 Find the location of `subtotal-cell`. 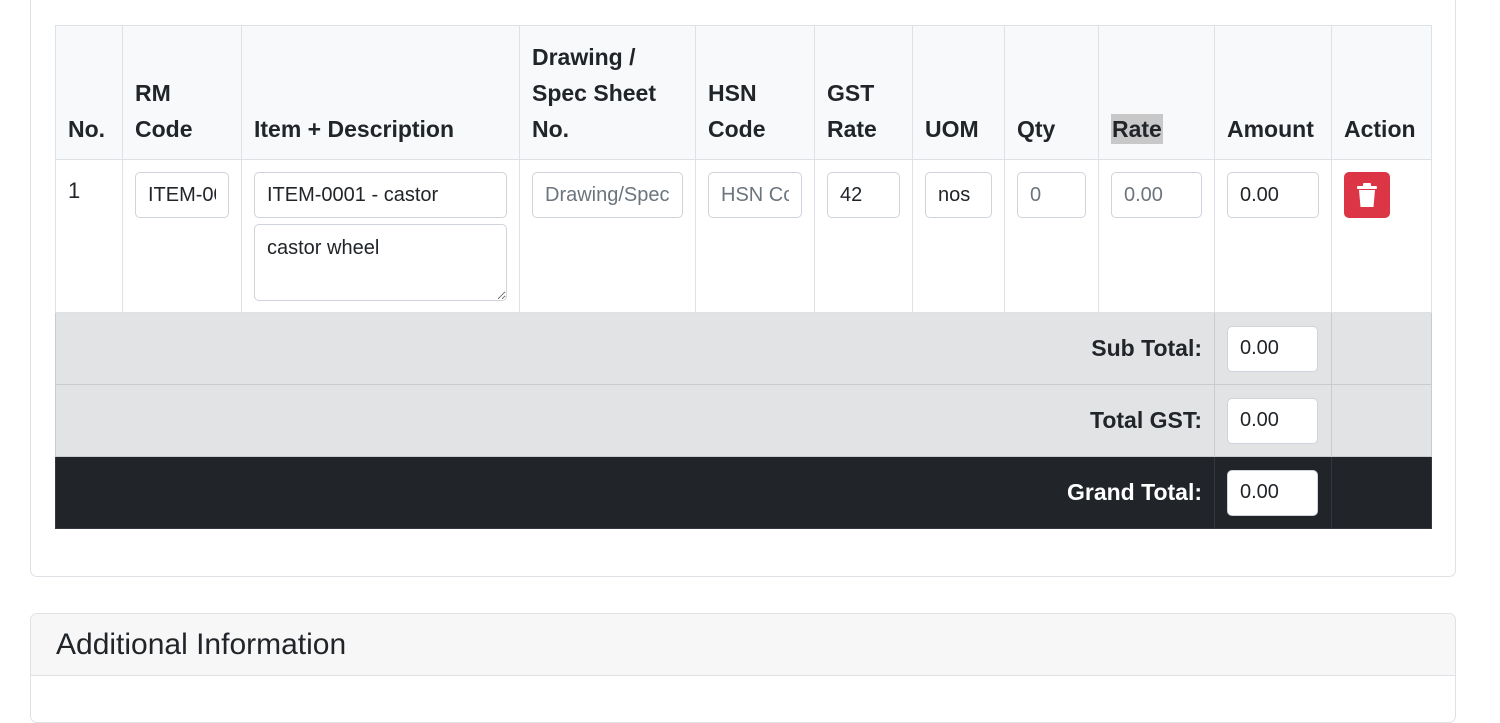

subtotal-cell is located at coordinates (1273, 348).